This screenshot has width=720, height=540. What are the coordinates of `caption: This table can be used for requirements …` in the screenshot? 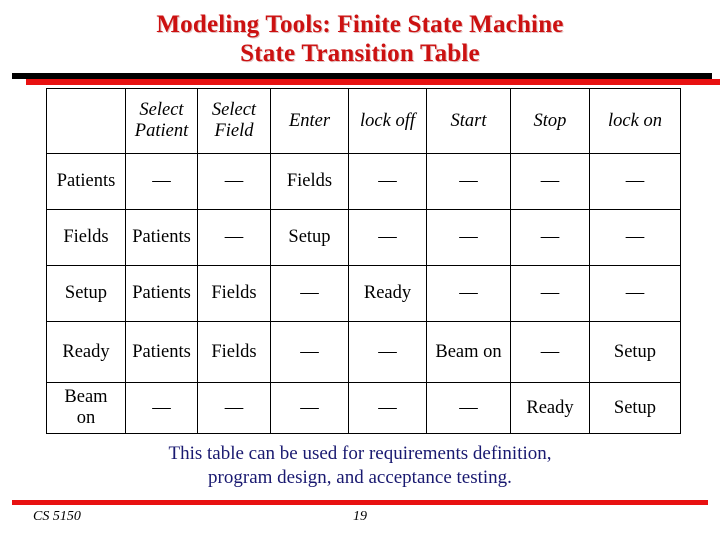 It's located at (360, 466).